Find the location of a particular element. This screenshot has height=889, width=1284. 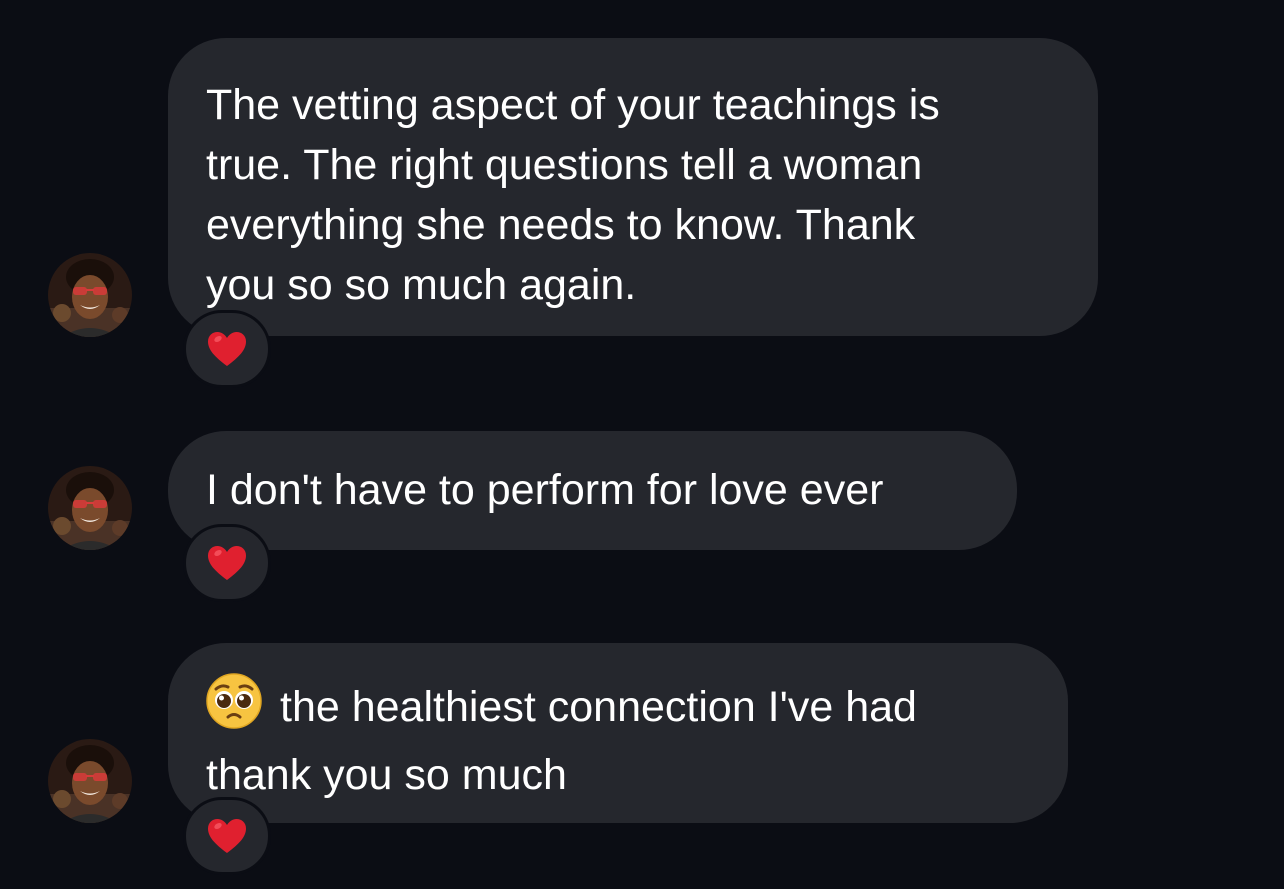

message-text-line: true. The right questions tell a woman is located at coordinates (564, 165).